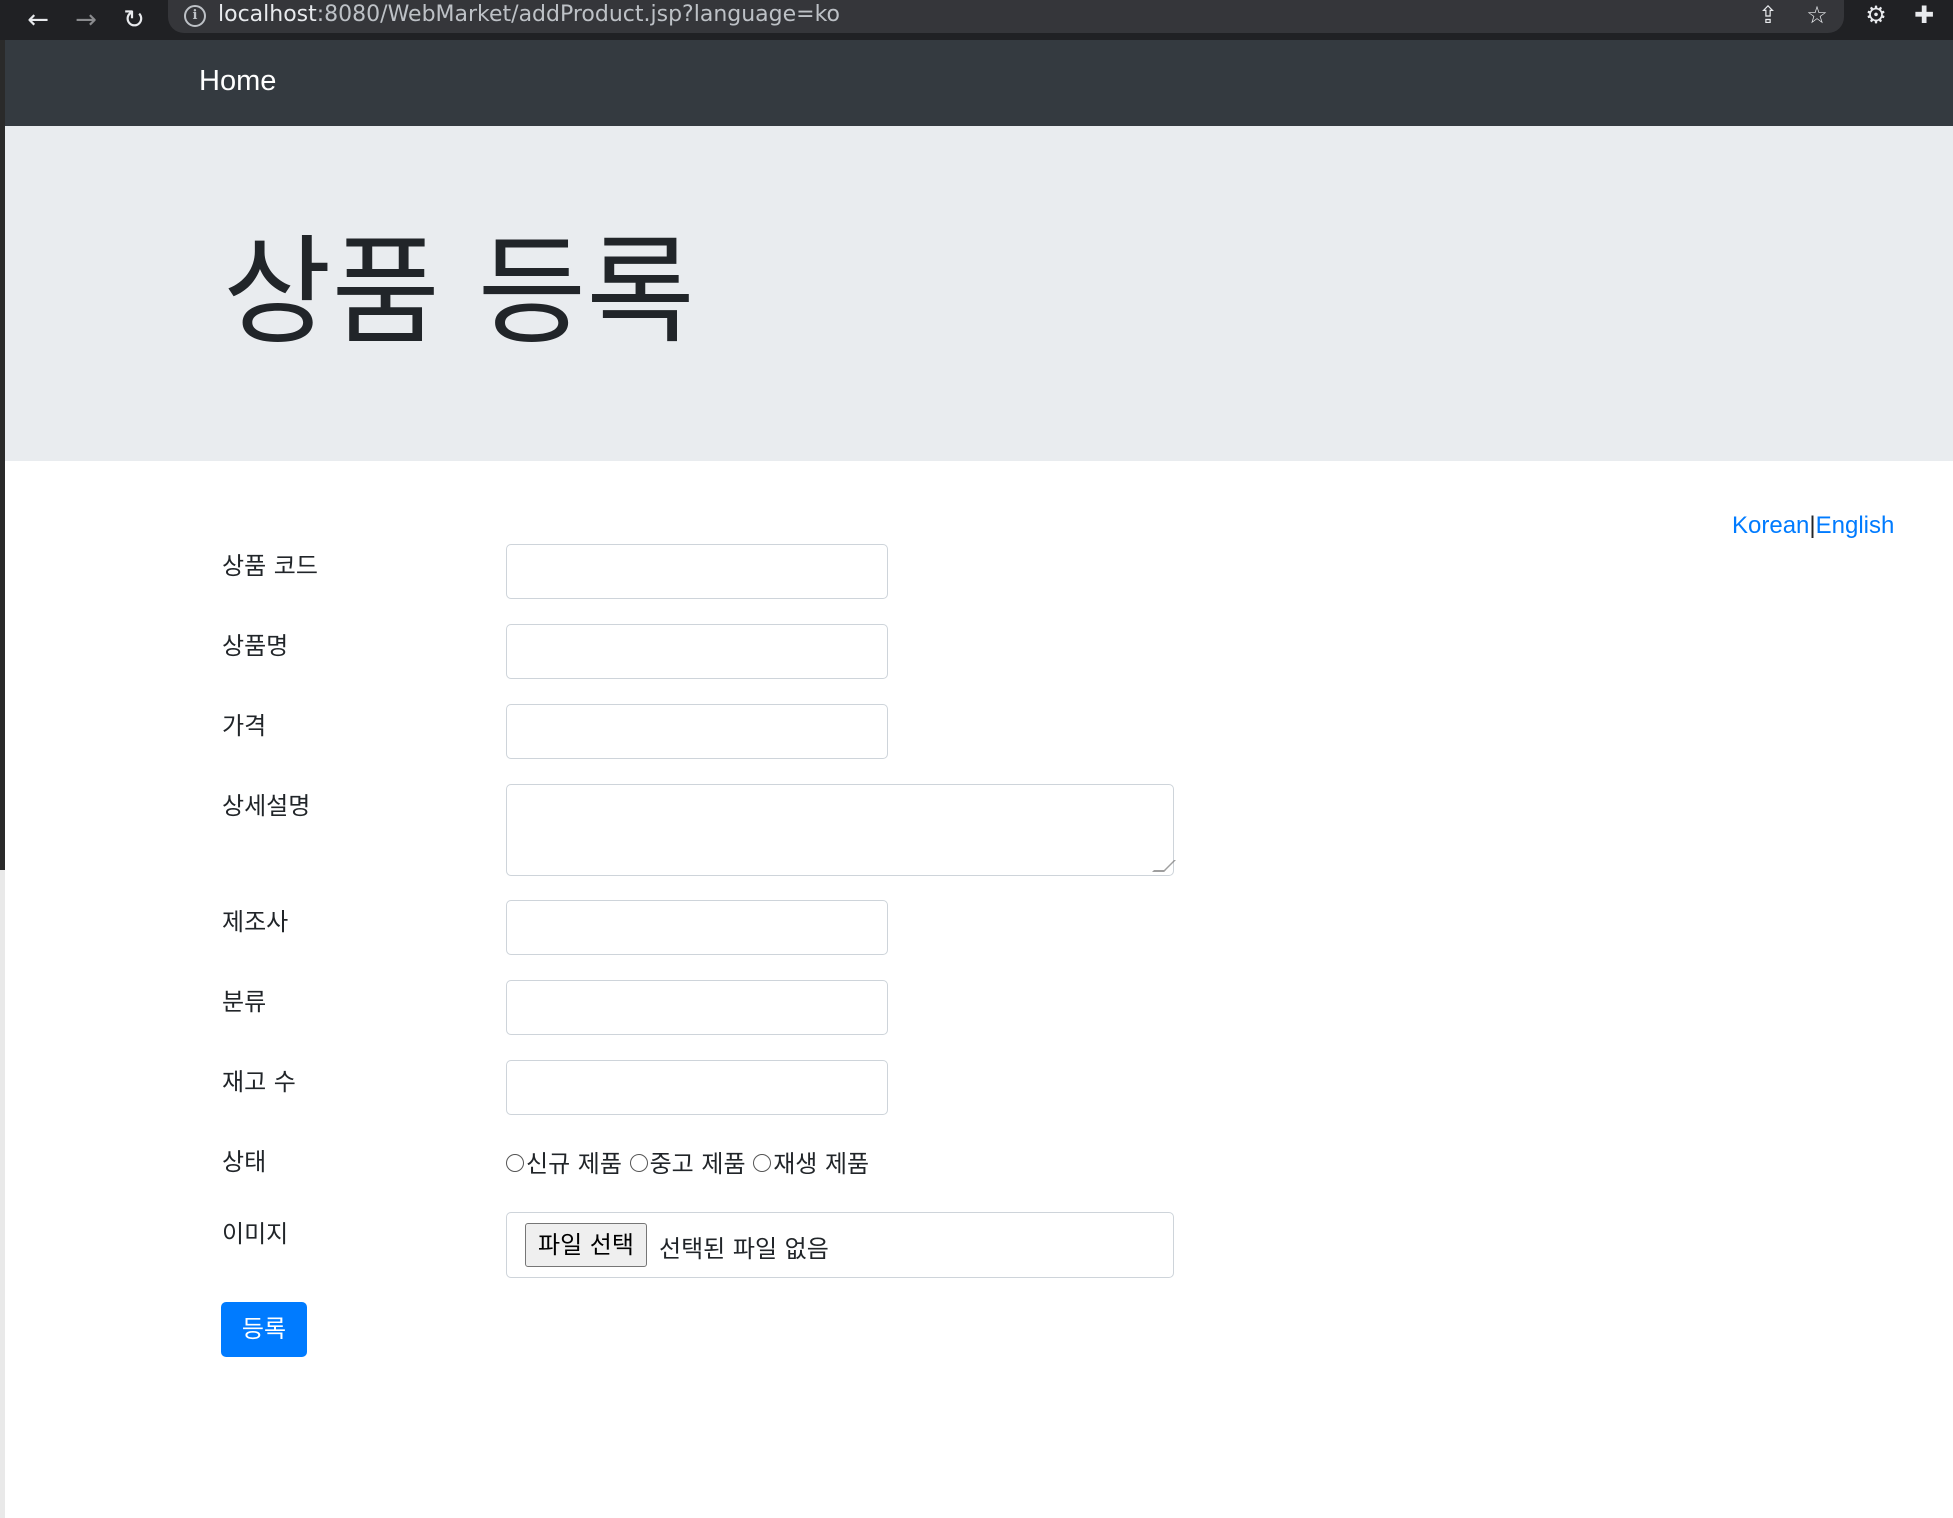 The width and height of the screenshot is (1953, 1518). Describe the element at coordinates (586, 1245) in the screenshot. I see `choose-file-button: 파일 선택` at that location.